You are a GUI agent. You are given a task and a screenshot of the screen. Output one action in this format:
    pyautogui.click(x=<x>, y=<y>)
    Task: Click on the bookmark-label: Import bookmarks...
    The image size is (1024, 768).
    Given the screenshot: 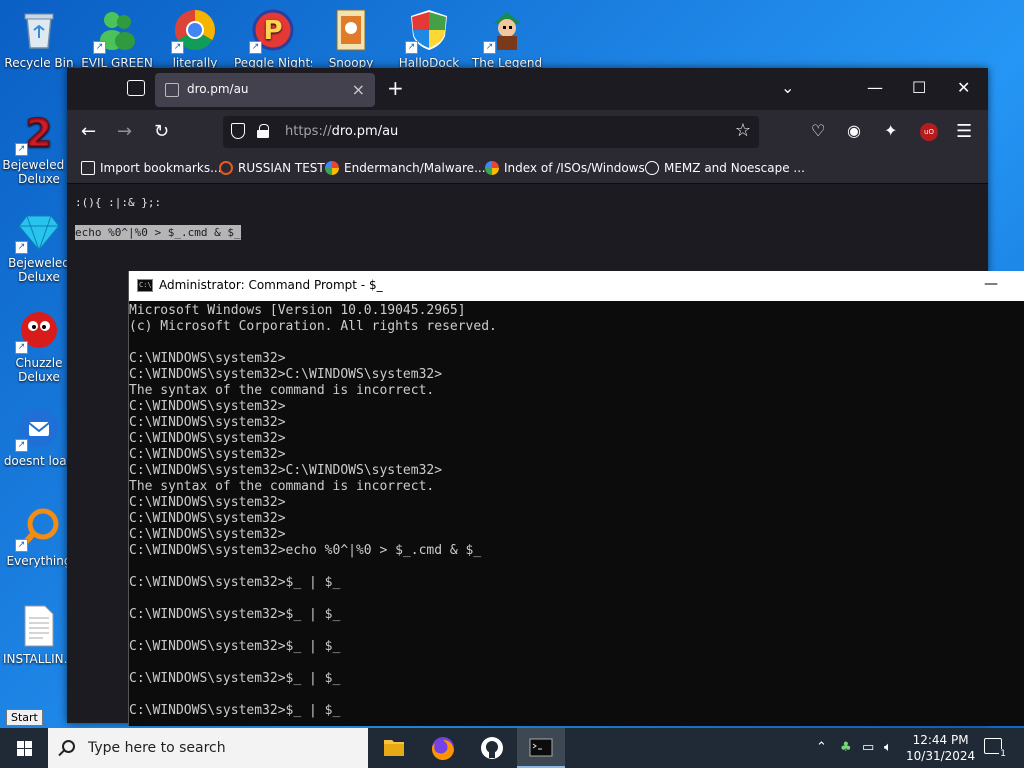 What is the action you would take?
    pyautogui.click(x=161, y=168)
    